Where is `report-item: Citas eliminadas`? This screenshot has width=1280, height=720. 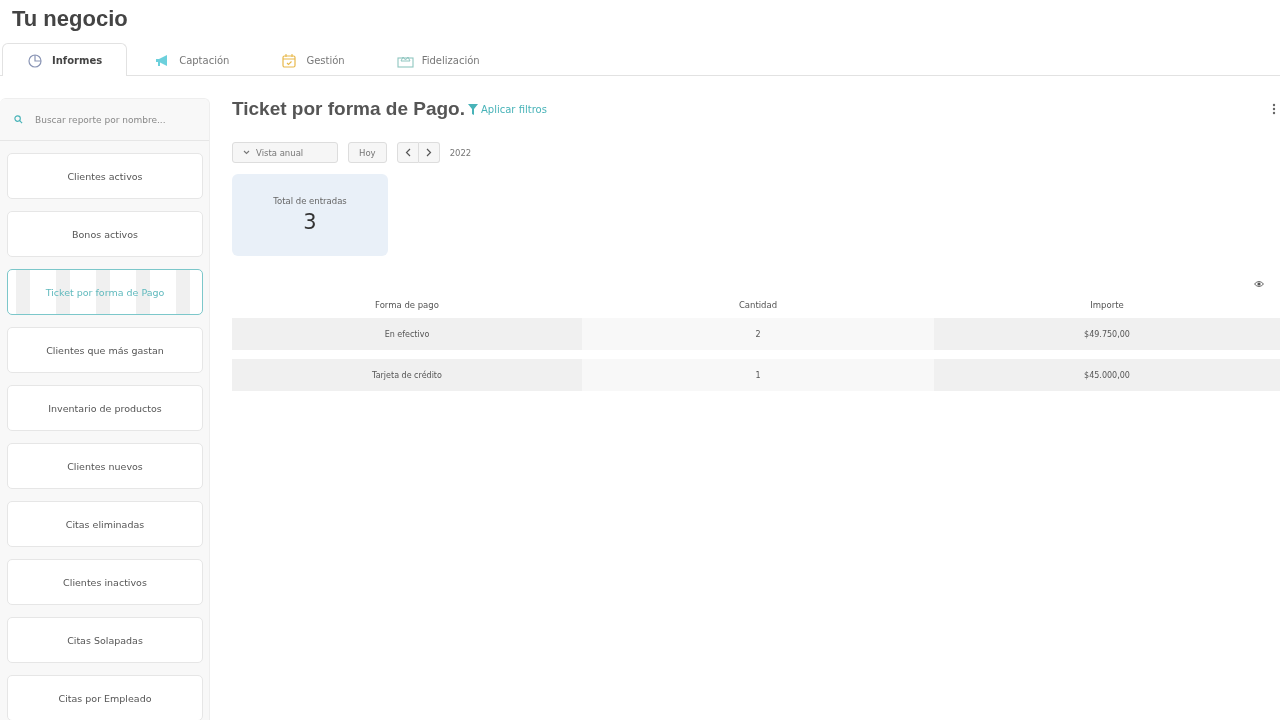
report-item: Citas eliminadas is located at coordinates (105, 524).